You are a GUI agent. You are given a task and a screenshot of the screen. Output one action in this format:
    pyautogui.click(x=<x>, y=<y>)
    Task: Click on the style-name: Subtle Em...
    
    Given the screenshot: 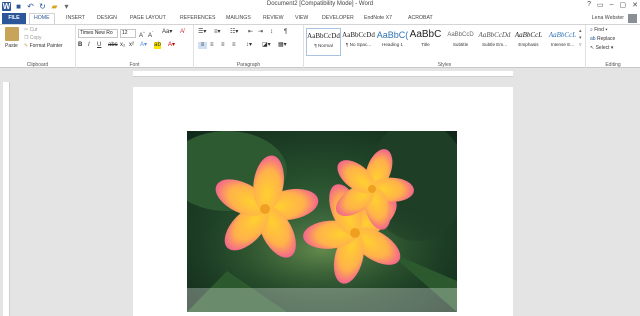 What is the action you would take?
    pyautogui.click(x=494, y=44)
    